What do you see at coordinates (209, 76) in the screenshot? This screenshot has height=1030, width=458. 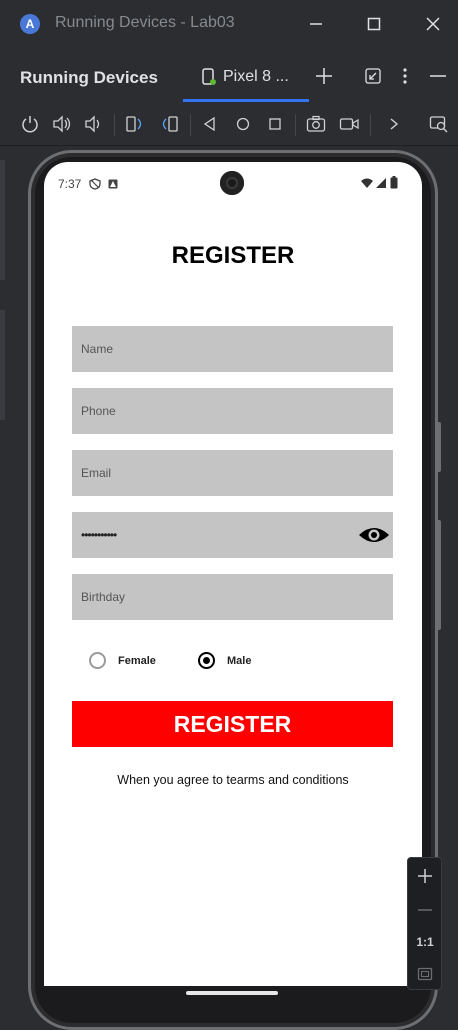 I see `device-phone-icon` at bounding box center [209, 76].